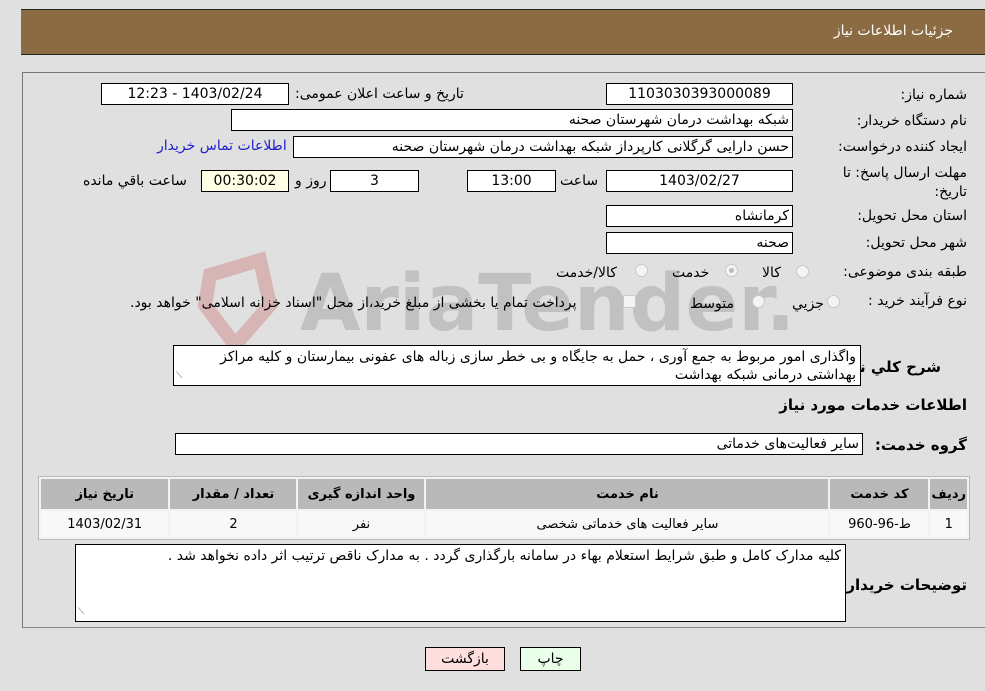 The width and height of the screenshot is (985, 691). I want to click on process-option-medium: متوسط, so click(712, 304).